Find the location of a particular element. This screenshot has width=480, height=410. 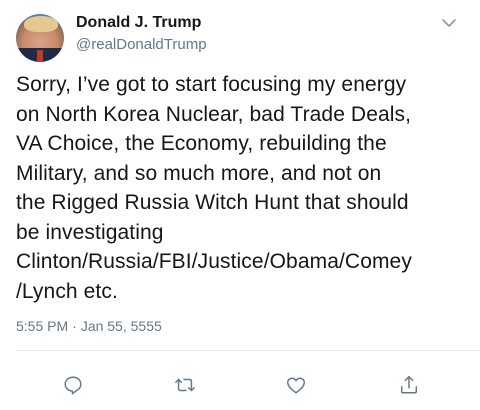

chevron-down-icon is located at coordinates (449, 23).